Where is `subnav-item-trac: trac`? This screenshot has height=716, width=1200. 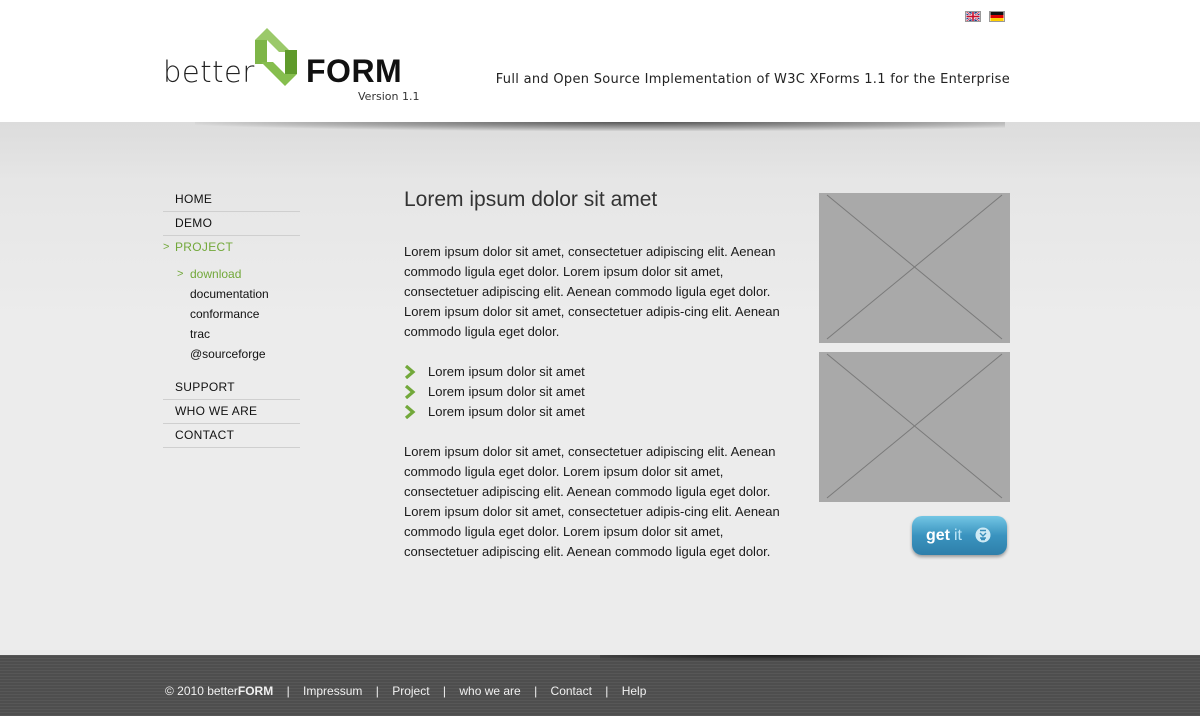 subnav-item-trac: trac is located at coordinates (231, 334).